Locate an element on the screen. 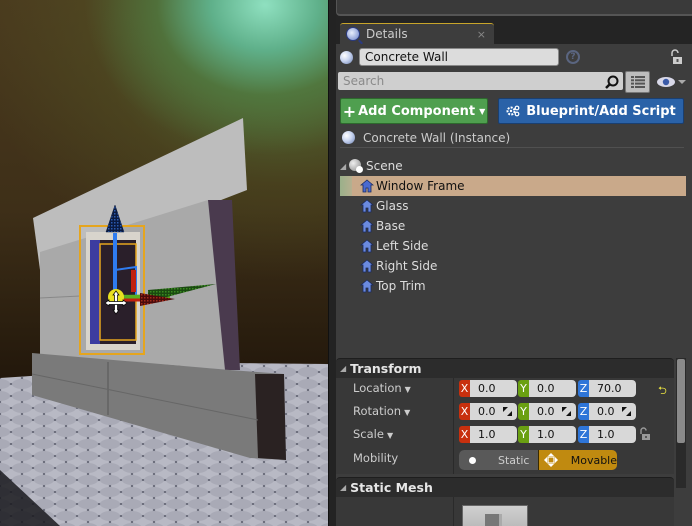  tree-item-left-side: Left Side is located at coordinates (513, 246).